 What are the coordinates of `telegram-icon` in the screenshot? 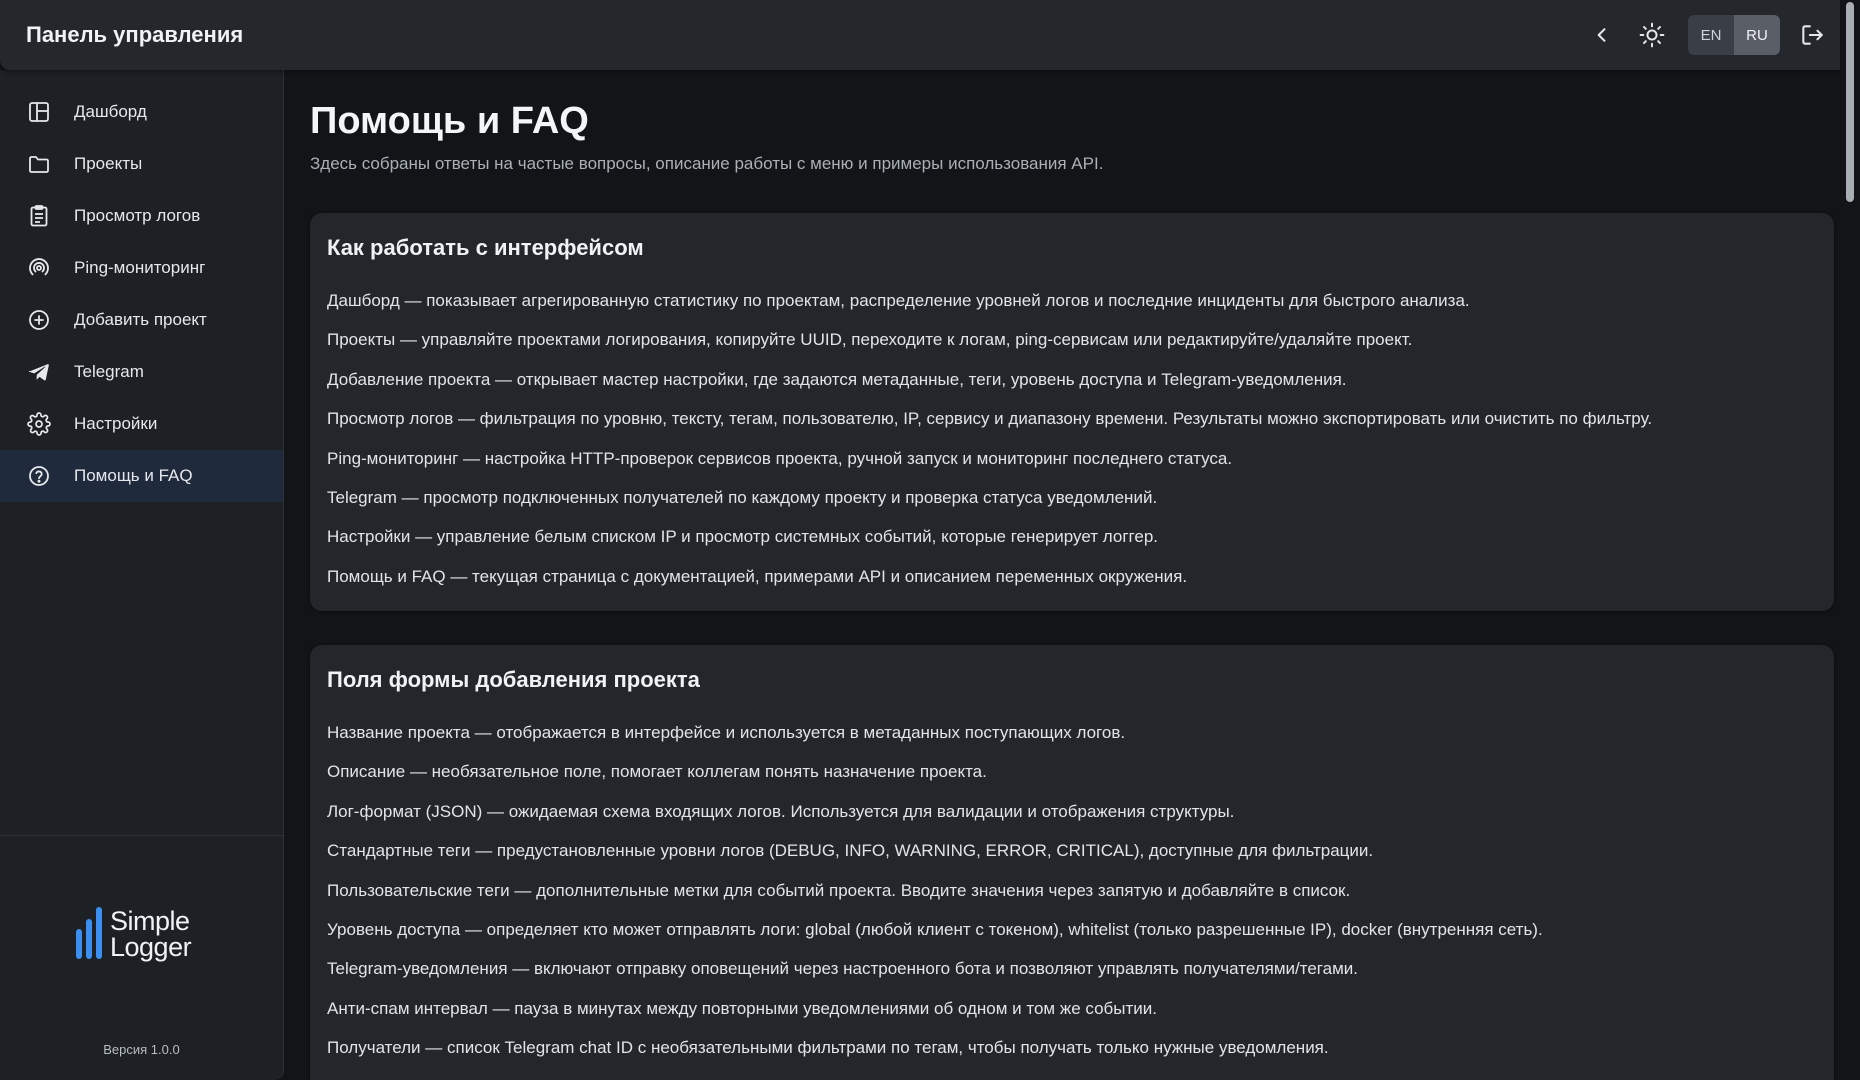 It's located at (39, 372).